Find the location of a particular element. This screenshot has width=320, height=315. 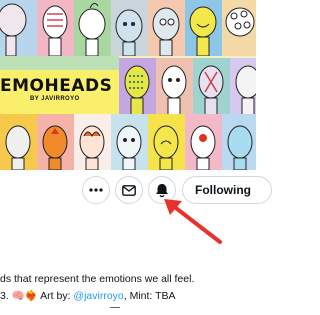

bio-text: 3. 🧠❤️‍🔥 Art by: is located at coordinates (37, 296).